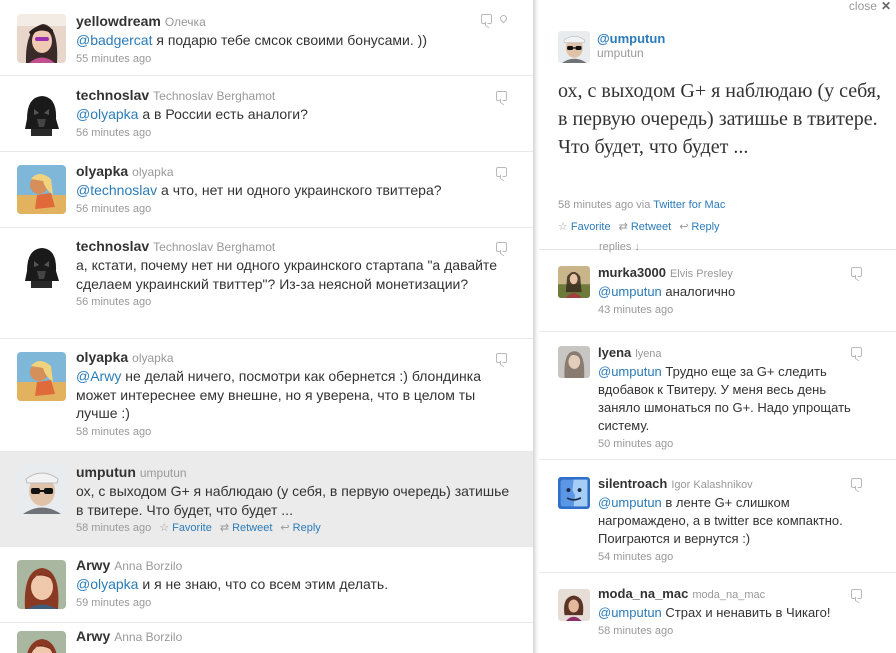 This screenshot has height=653, width=896. I want to click on detail-username: umputun, so click(620, 53).